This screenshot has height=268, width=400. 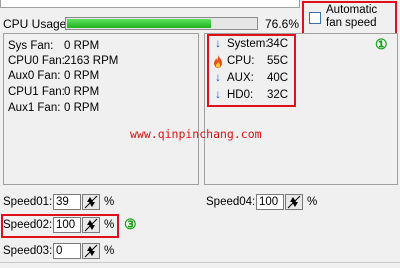 I want to click on speed02-label: Speed02:, so click(x=28, y=225).